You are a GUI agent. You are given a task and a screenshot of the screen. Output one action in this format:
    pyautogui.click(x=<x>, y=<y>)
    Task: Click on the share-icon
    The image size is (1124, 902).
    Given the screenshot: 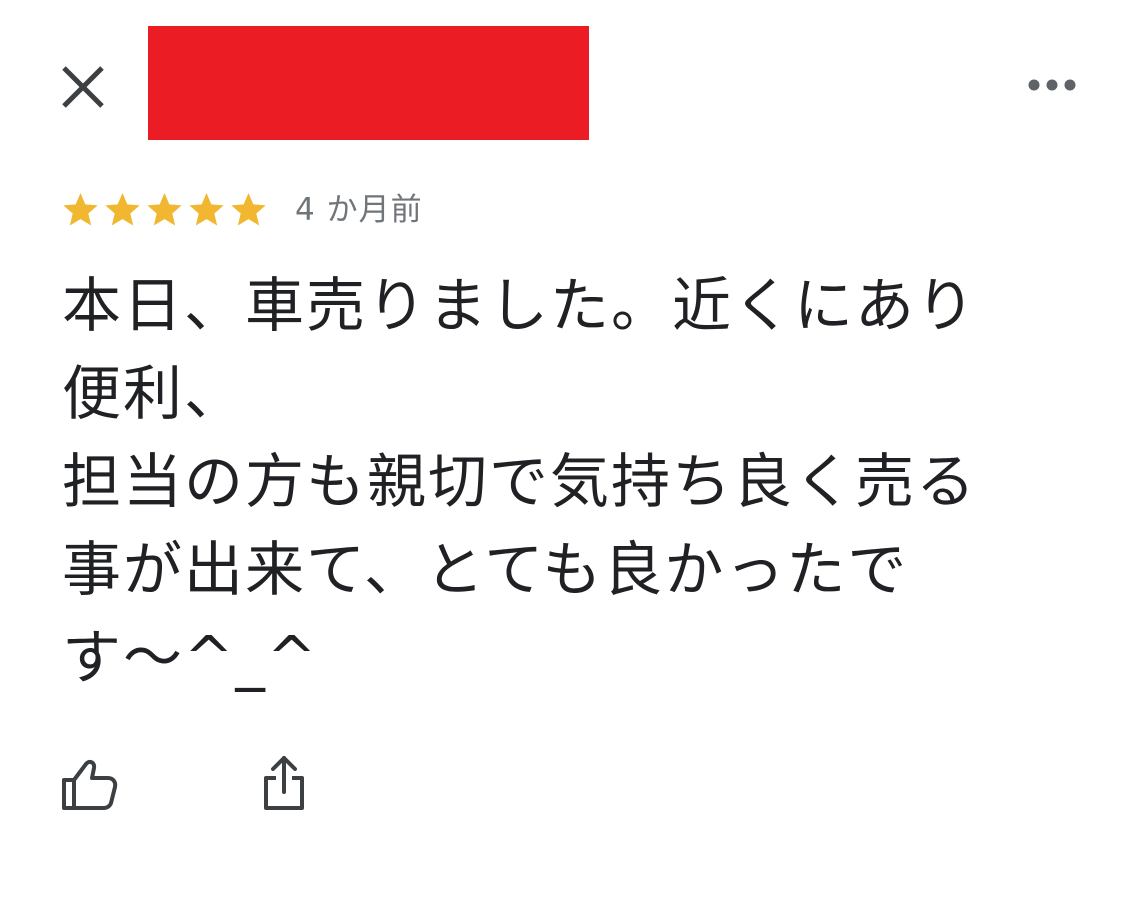 What is the action you would take?
    pyautogui.click(x=284, y=783)
    